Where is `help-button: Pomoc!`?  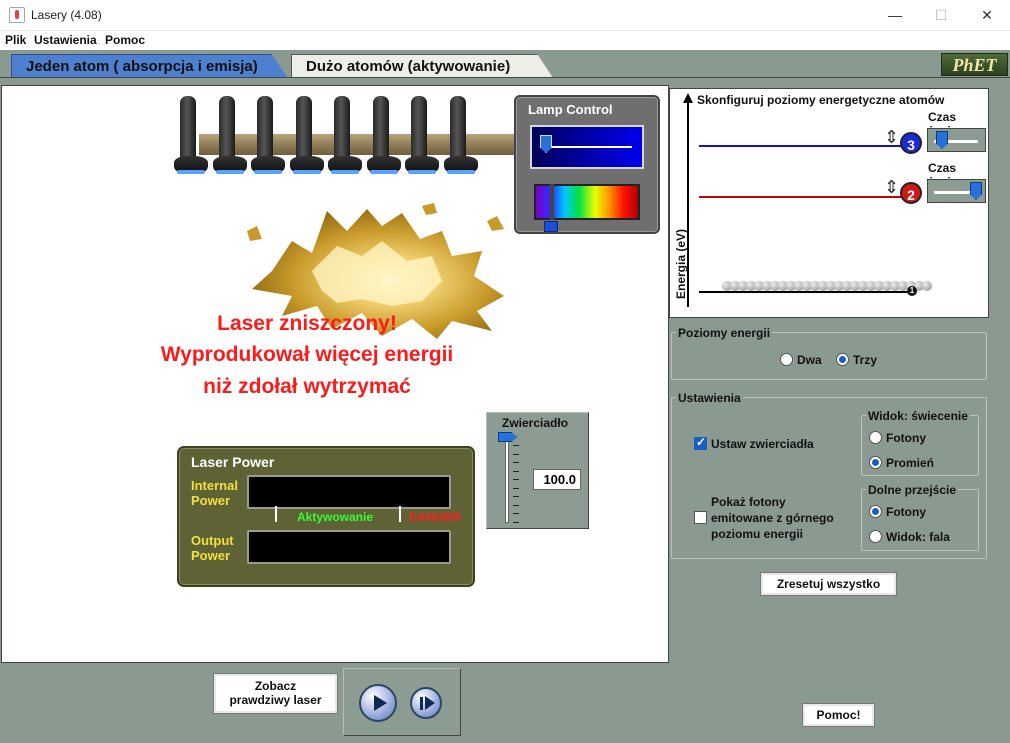 help-button: Pomoc! is located at coordinates (838, 715).